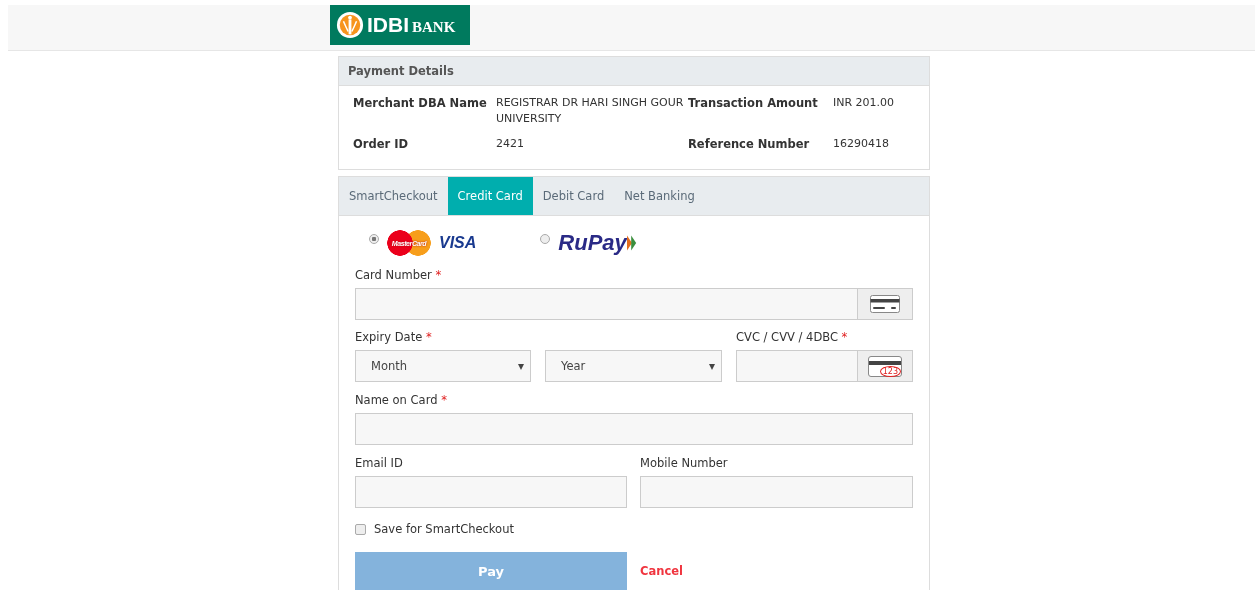 The image size is (1255, 590). I want to click on chevron-icon, so click(631, 243).